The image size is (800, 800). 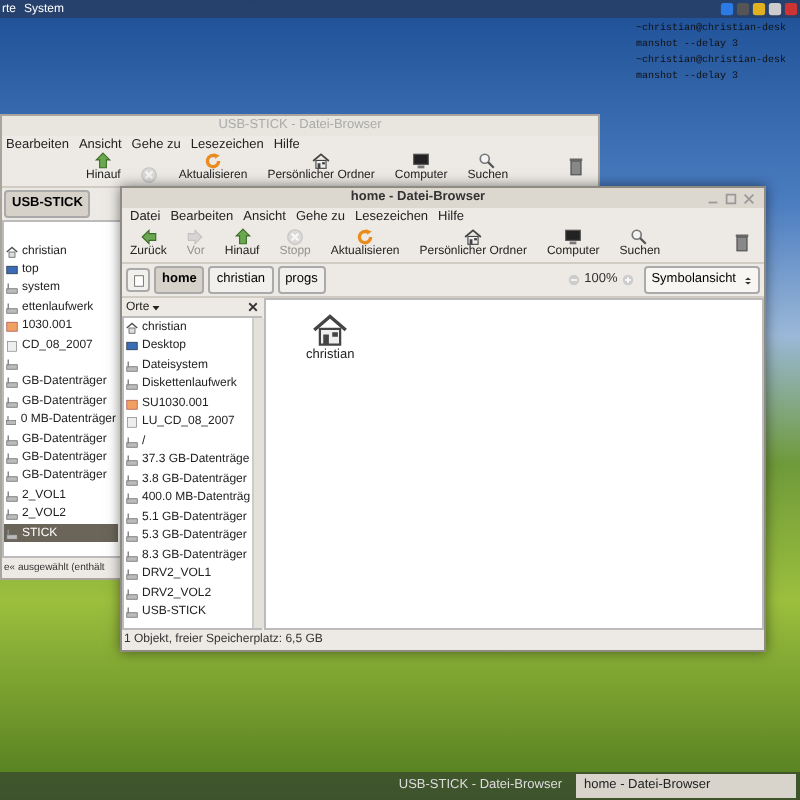 I want to click on arrow-left-icon, so click(x=148, y=237).